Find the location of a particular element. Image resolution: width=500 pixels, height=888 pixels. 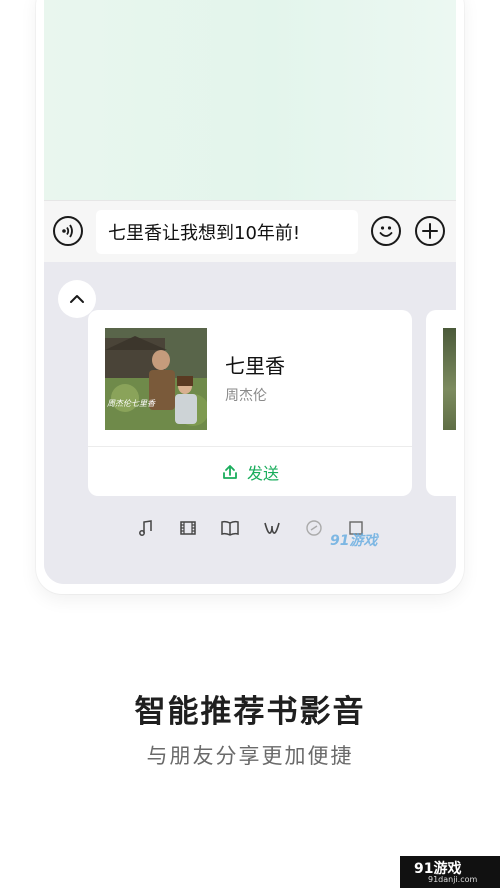

link-icon is located at coordinates (314, 528).